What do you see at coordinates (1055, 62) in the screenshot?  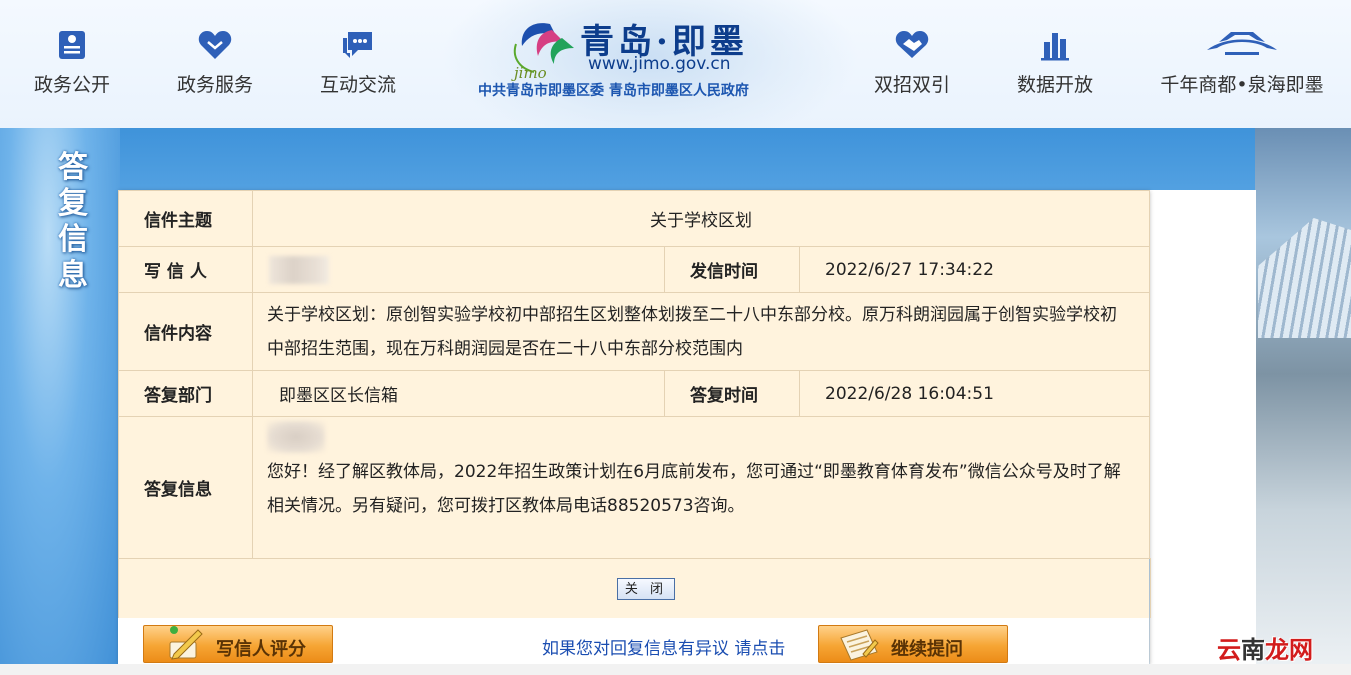 I see `nav-item-open-data: 数据开放` at bounding box center [1055, 62].